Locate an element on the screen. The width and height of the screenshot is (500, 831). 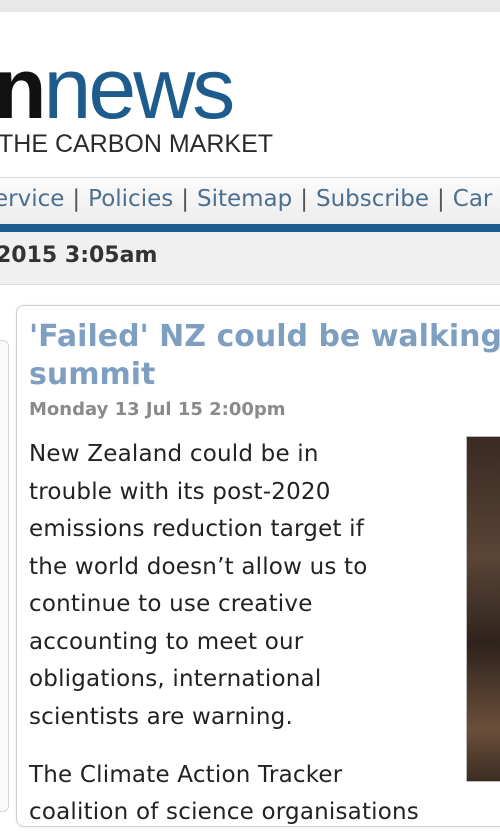
nav-link-policies: Policies is located at coordinates (130, 199).